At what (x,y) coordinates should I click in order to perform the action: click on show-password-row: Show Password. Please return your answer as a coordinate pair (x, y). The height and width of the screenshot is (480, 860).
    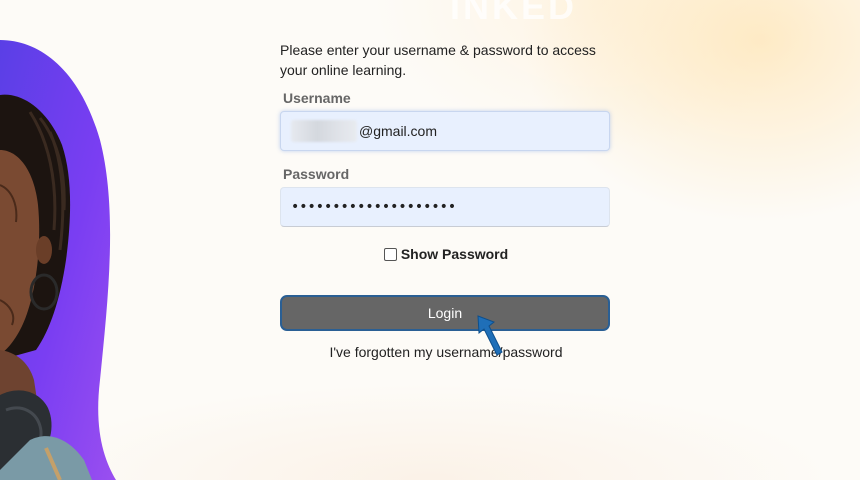
    Looking at the image, I should click on (446, 254).